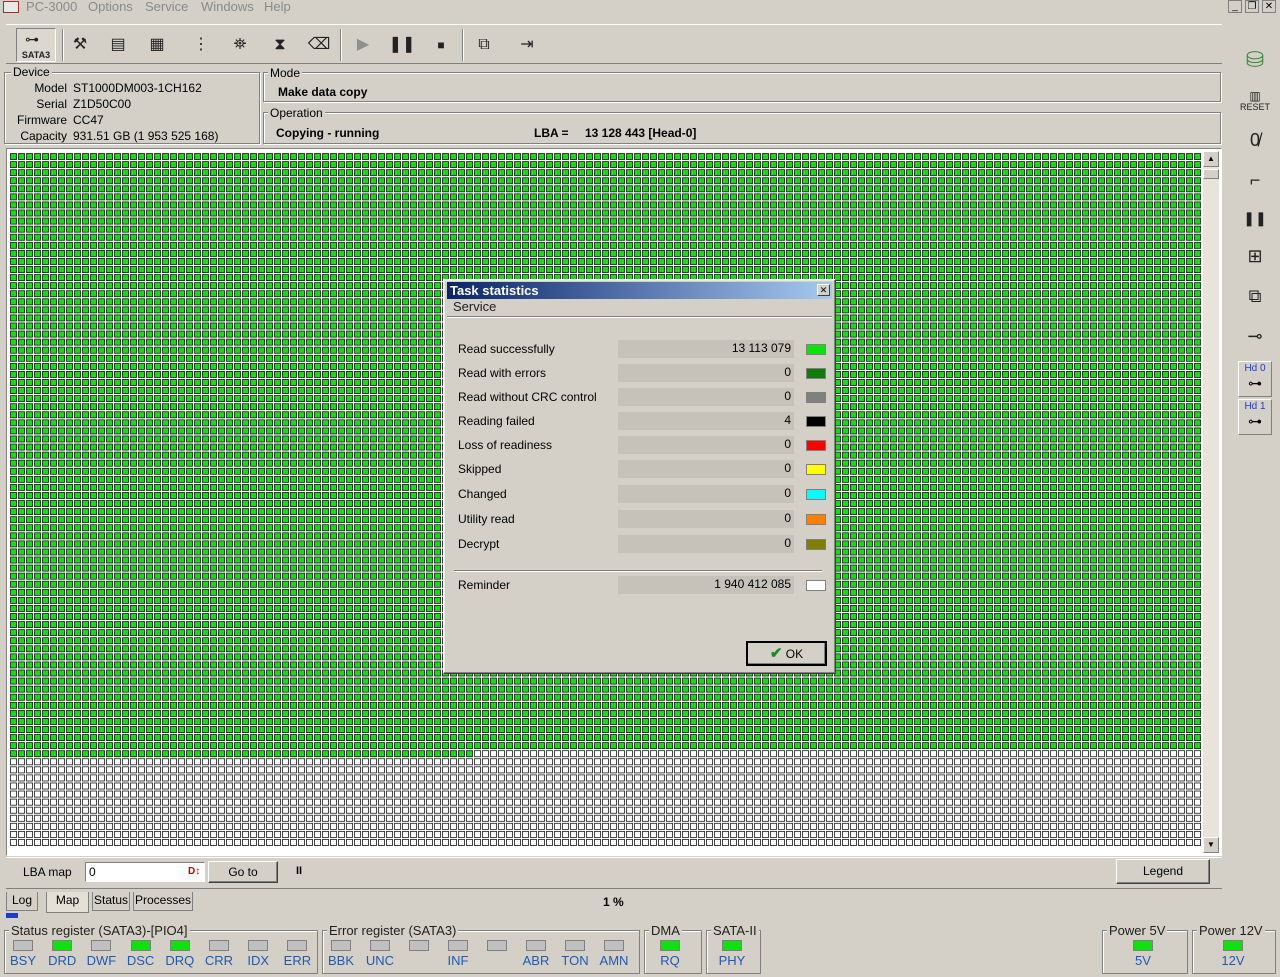 This screenshot has height=977, width=1280. I want to click on binoculars-icon: ⛯, so click(240, 45).